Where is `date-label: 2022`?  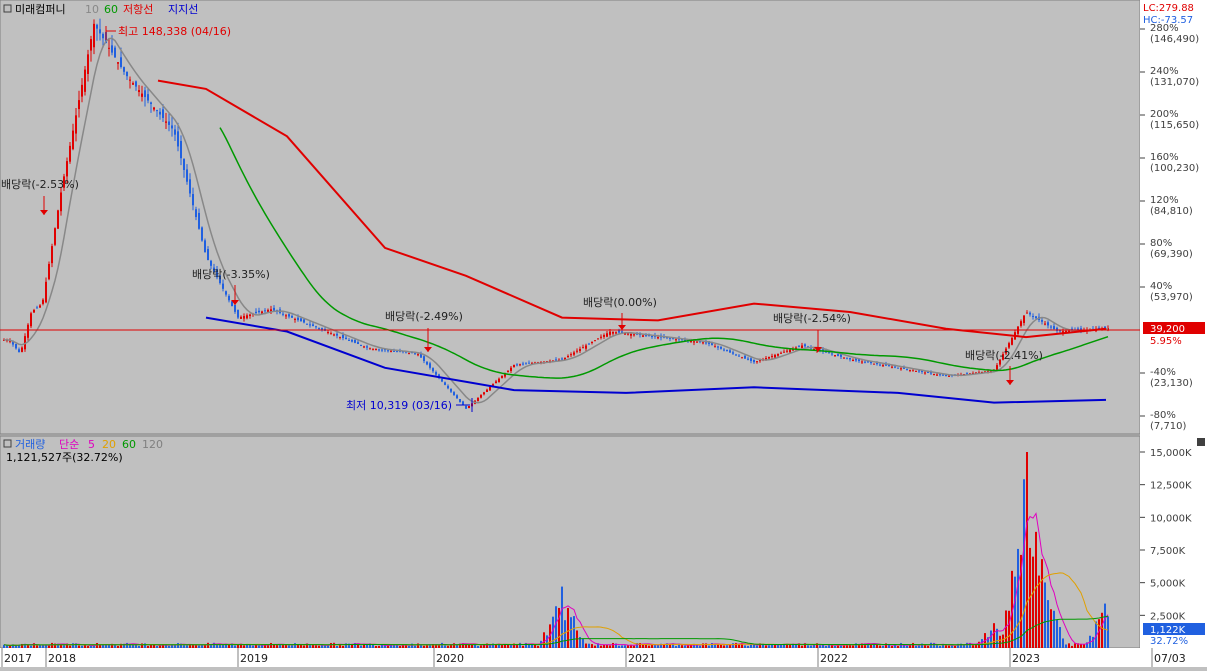
date-label: 2022 is located at coordinates (834, 658).